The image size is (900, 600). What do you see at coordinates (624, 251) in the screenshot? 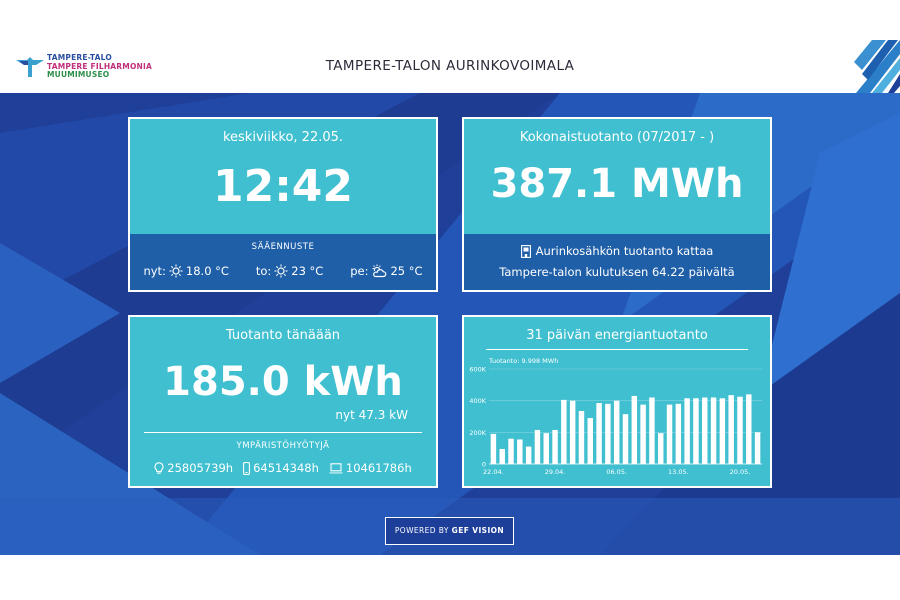
I see `coverage-text-1: Aurinkosähkön tuotanto kattaa` at bounding box center [624, 251].